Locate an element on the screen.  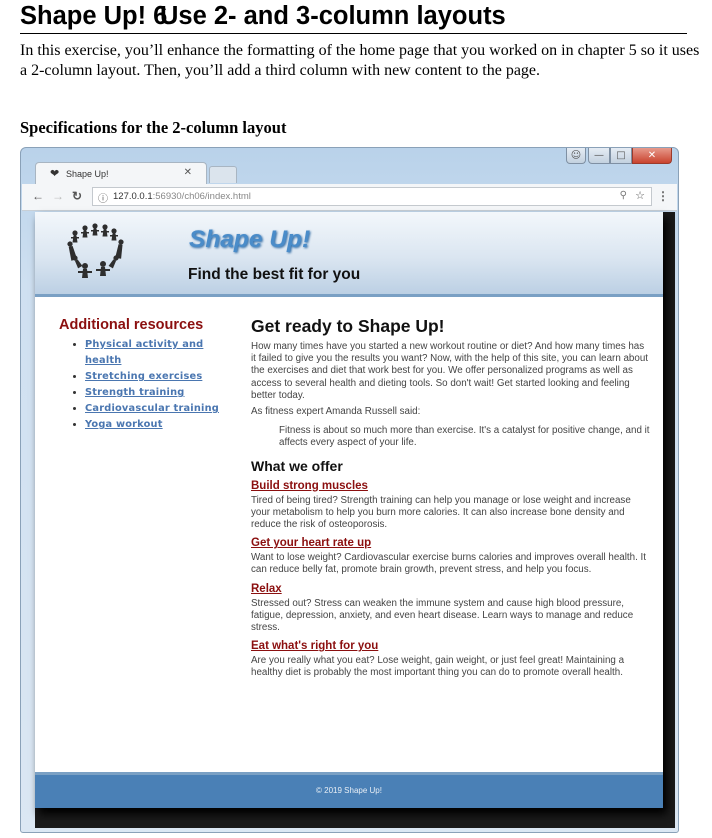
user-button: ☺ is located at coordinates (576, 156).